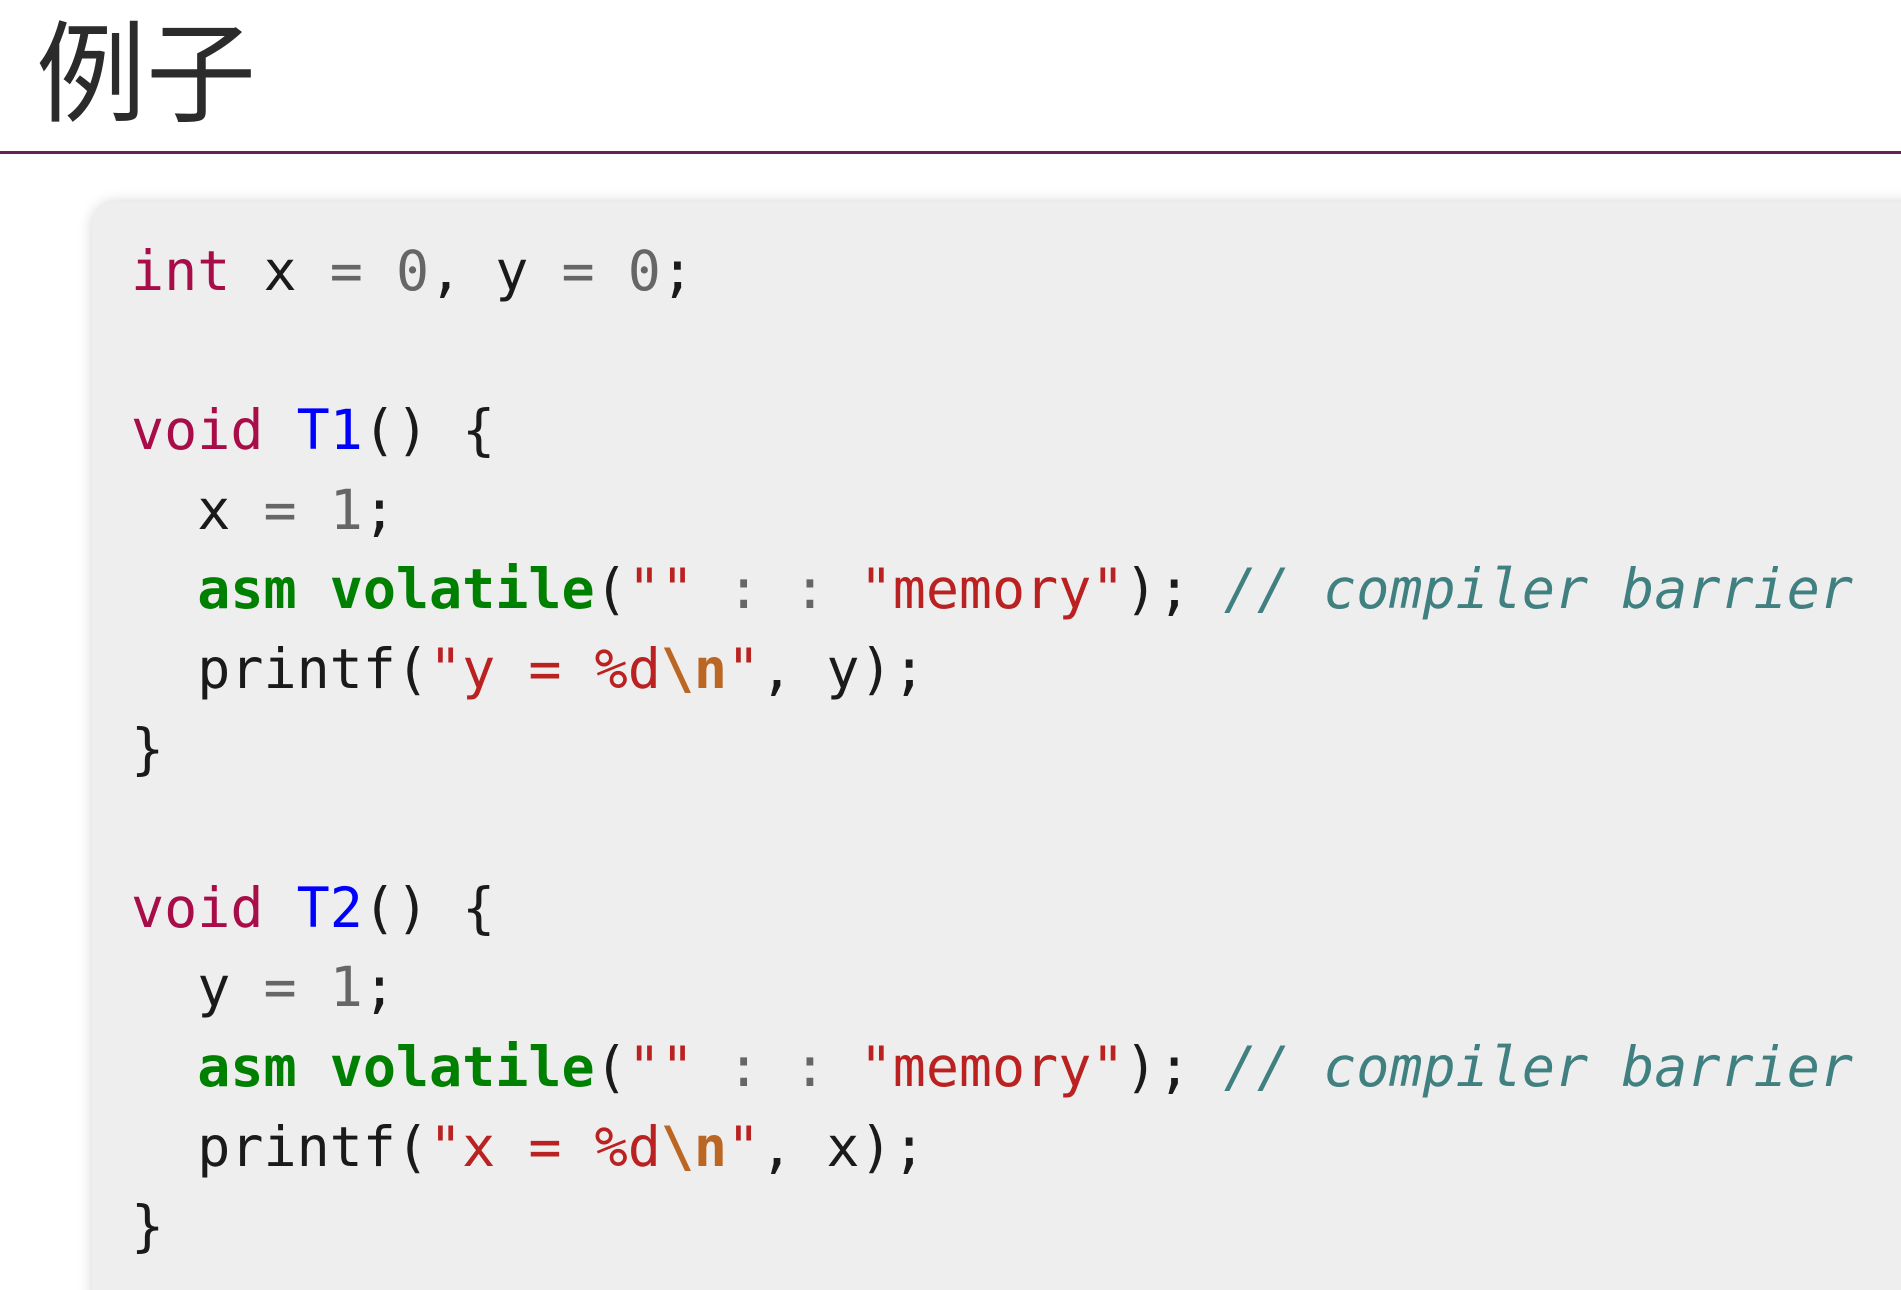 The height and width of the screenshot is (1290, 1901). I want to click on code-line: x = 1;, so click(992, 511).